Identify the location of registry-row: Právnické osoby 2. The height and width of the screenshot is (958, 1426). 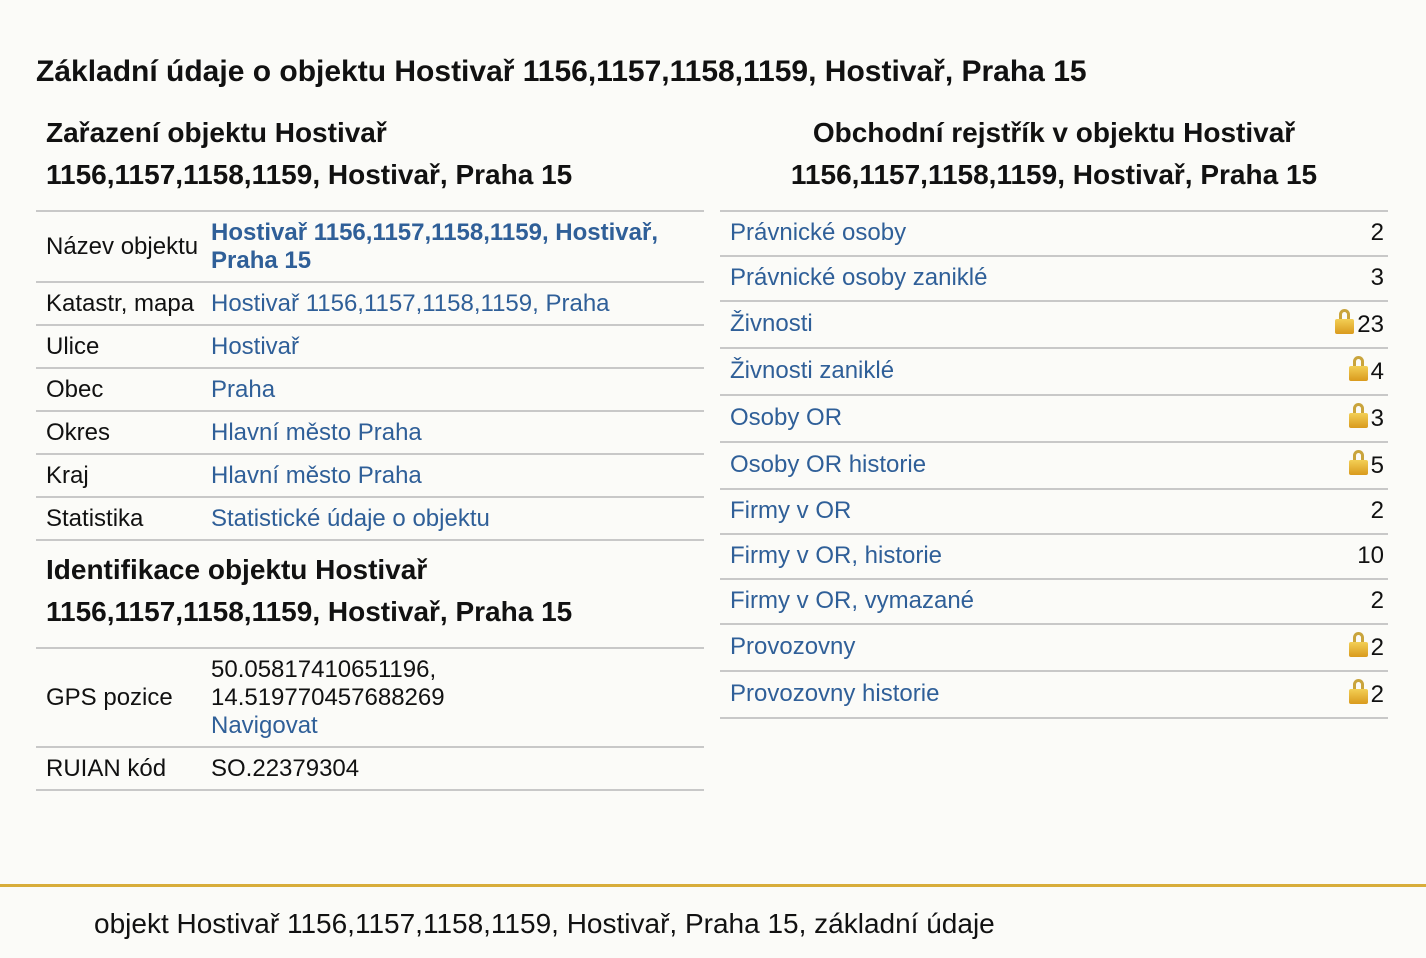
(1054, 233).